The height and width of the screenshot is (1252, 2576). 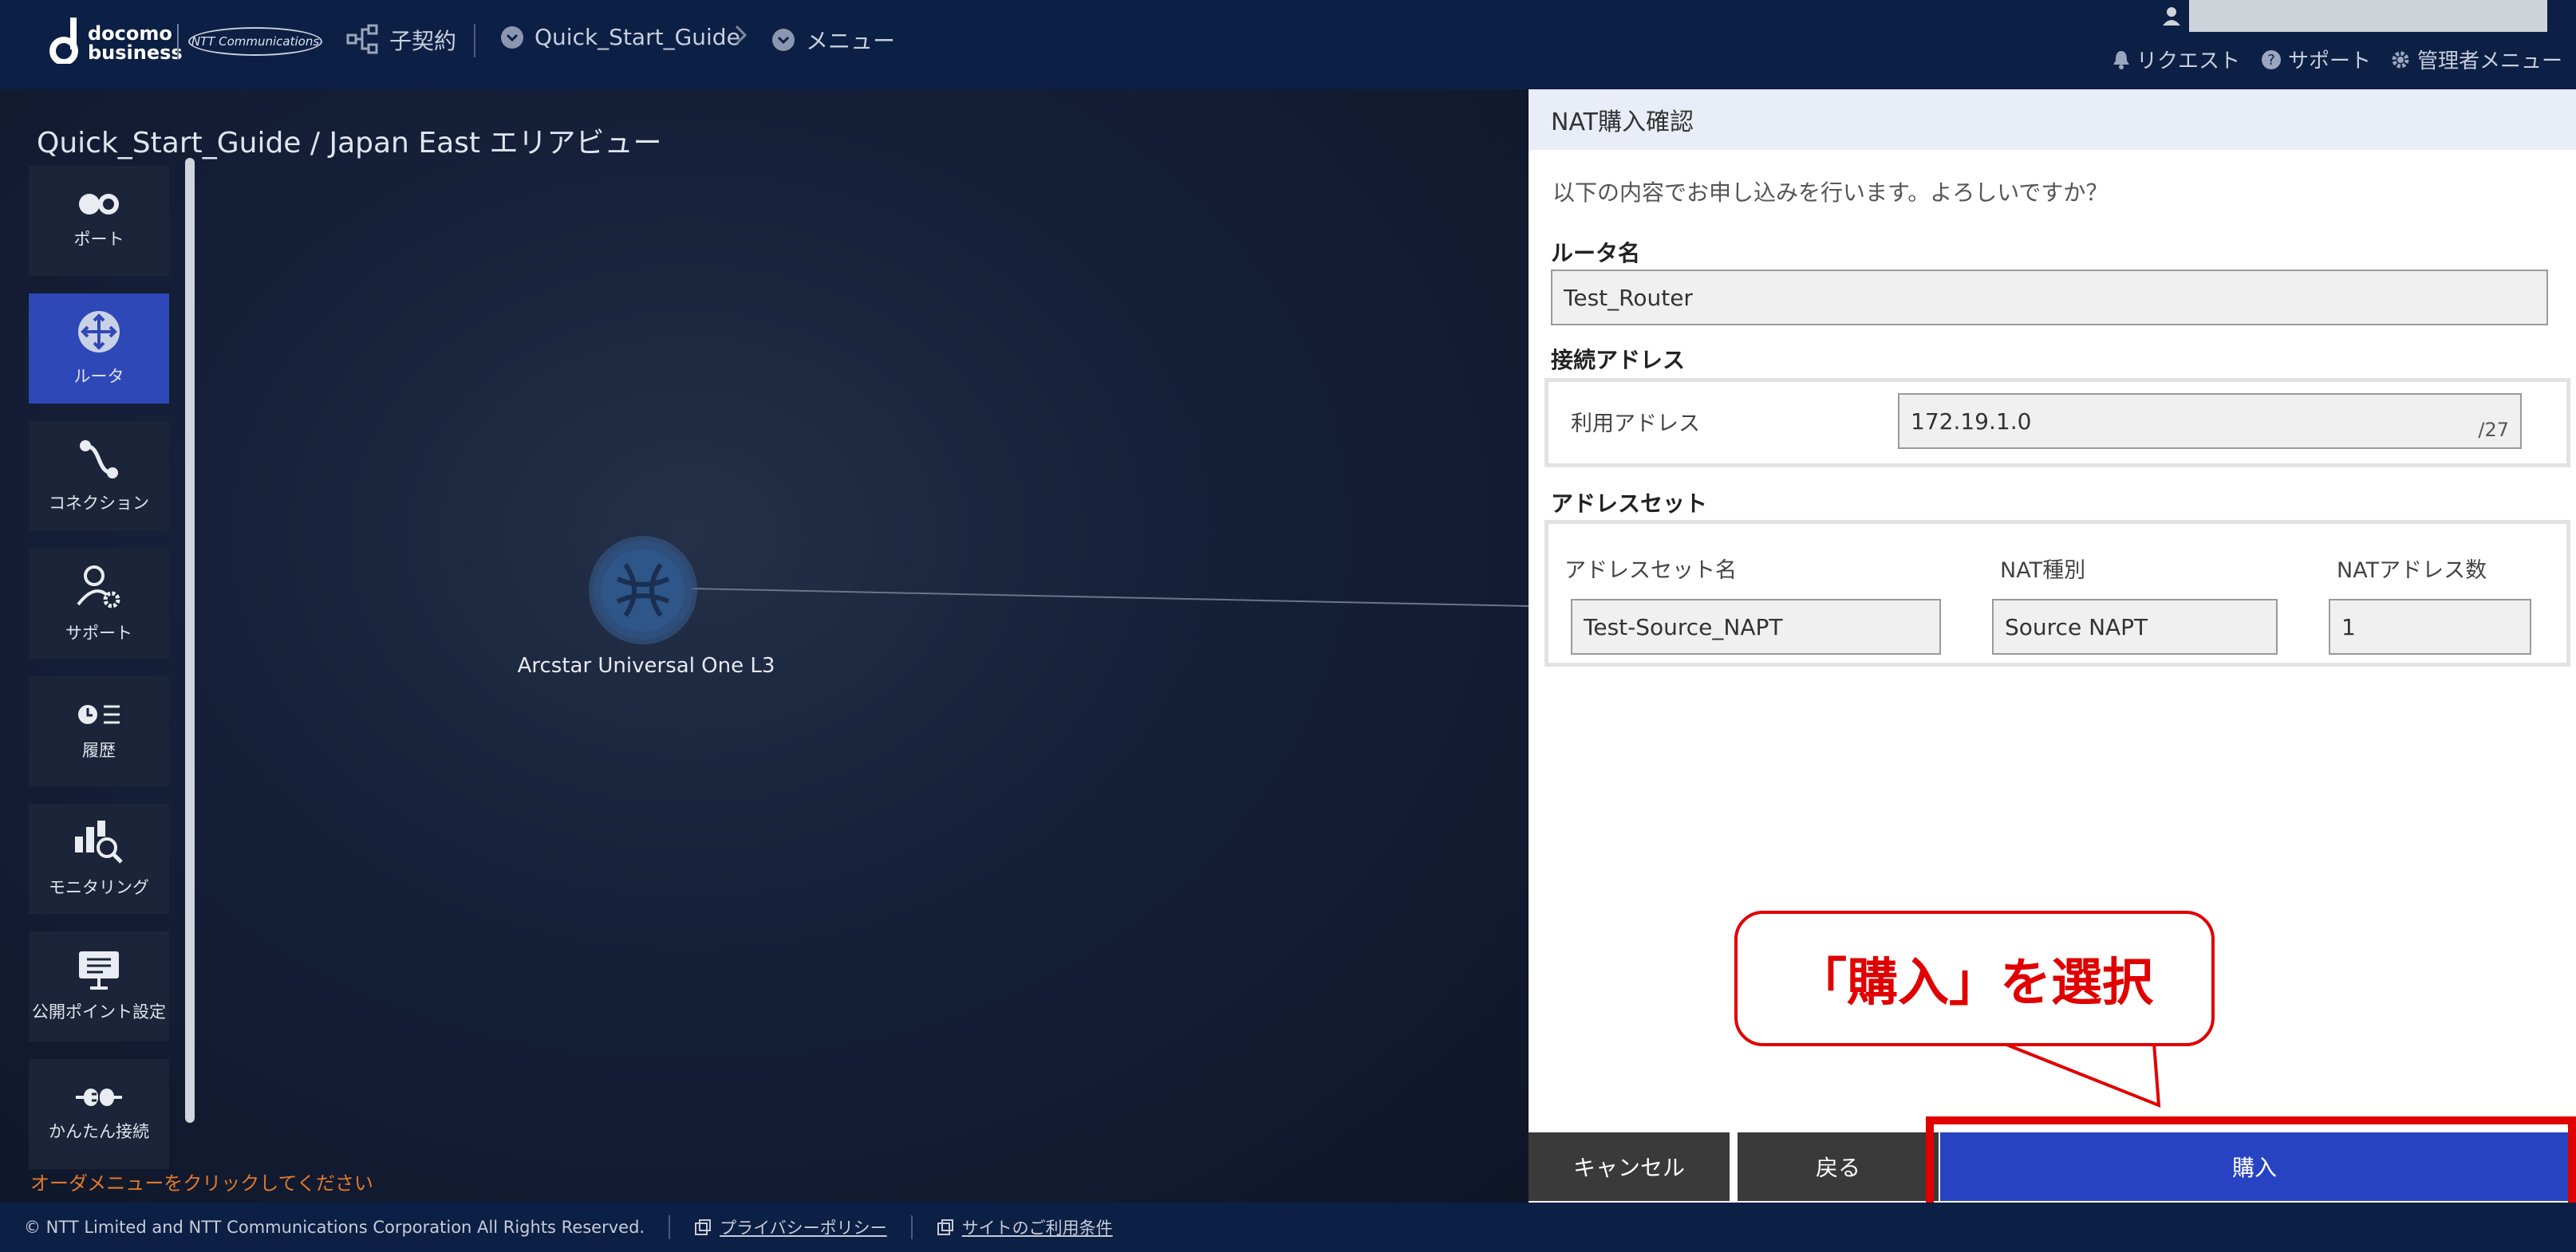 I want to click on history-icon, so click(x=99, y=715).